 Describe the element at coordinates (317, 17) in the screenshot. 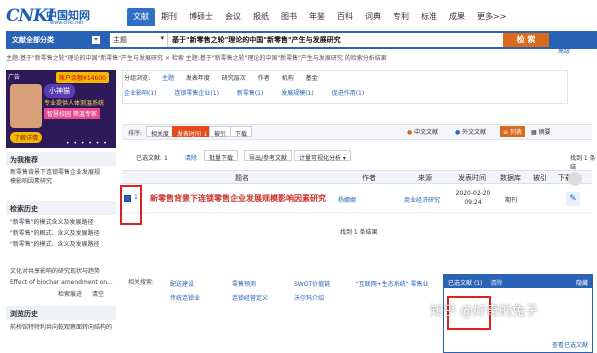

I see `nav-tab-nianjian: 年鉴` at that location.